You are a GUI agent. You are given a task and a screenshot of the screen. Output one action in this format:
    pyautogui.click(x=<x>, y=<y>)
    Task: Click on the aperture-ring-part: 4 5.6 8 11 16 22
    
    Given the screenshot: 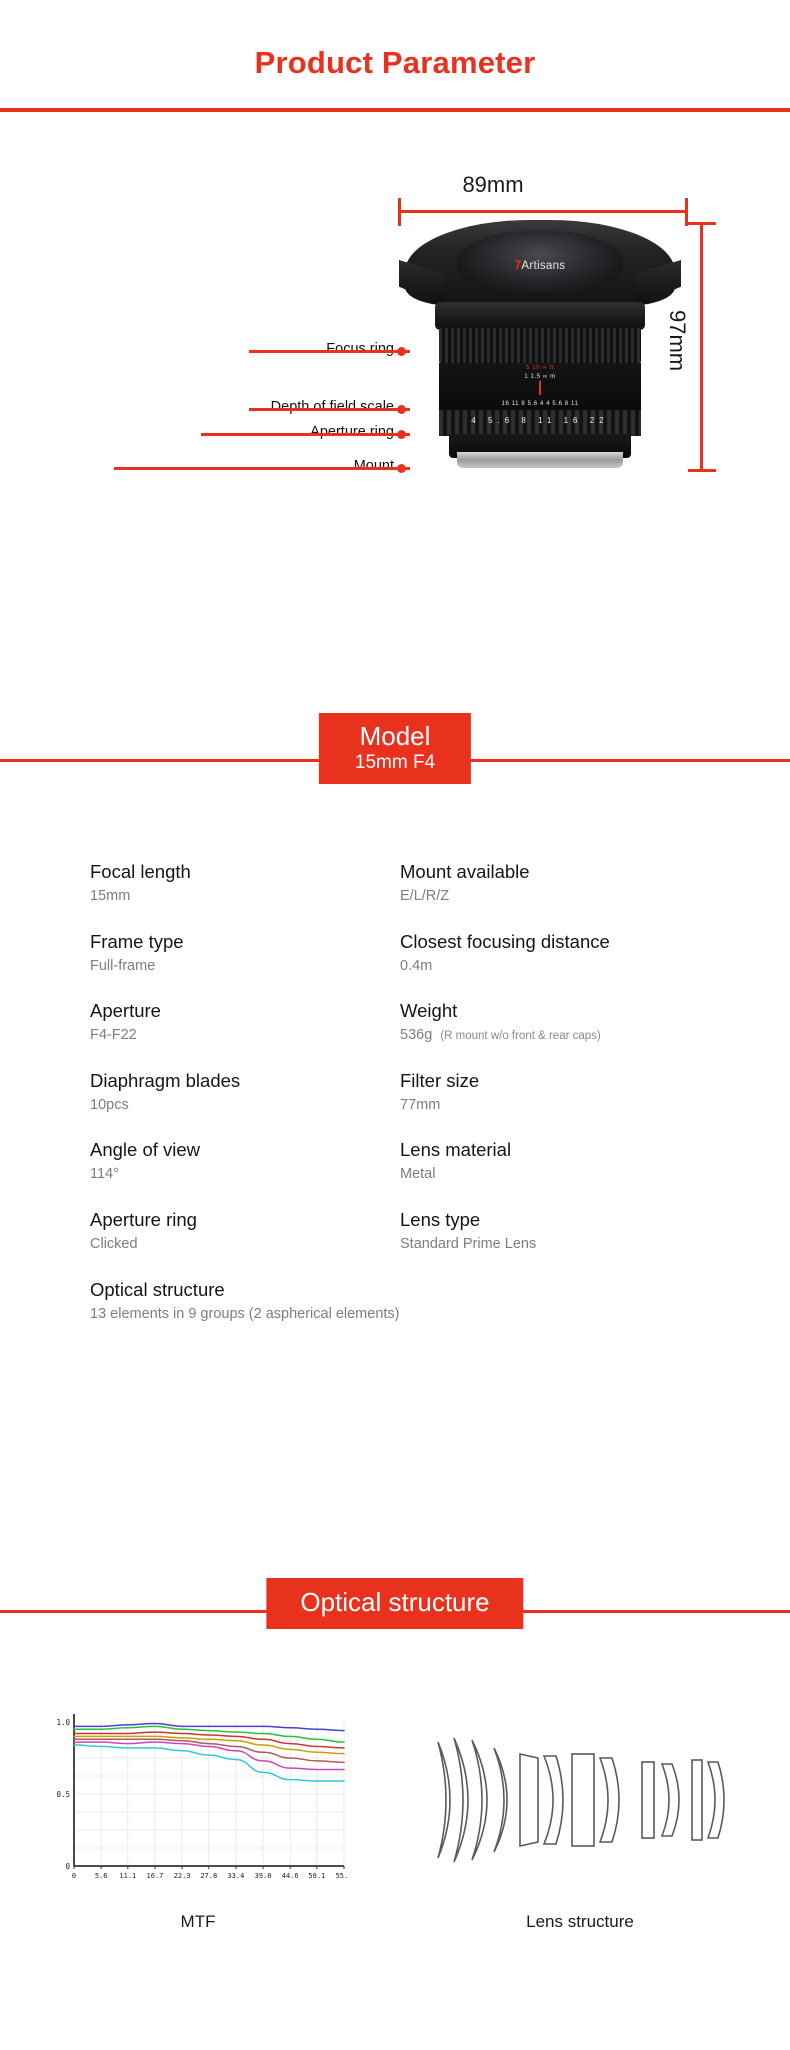 What is the action you would take?
    pyautogui.click(x=540, y=423)
    